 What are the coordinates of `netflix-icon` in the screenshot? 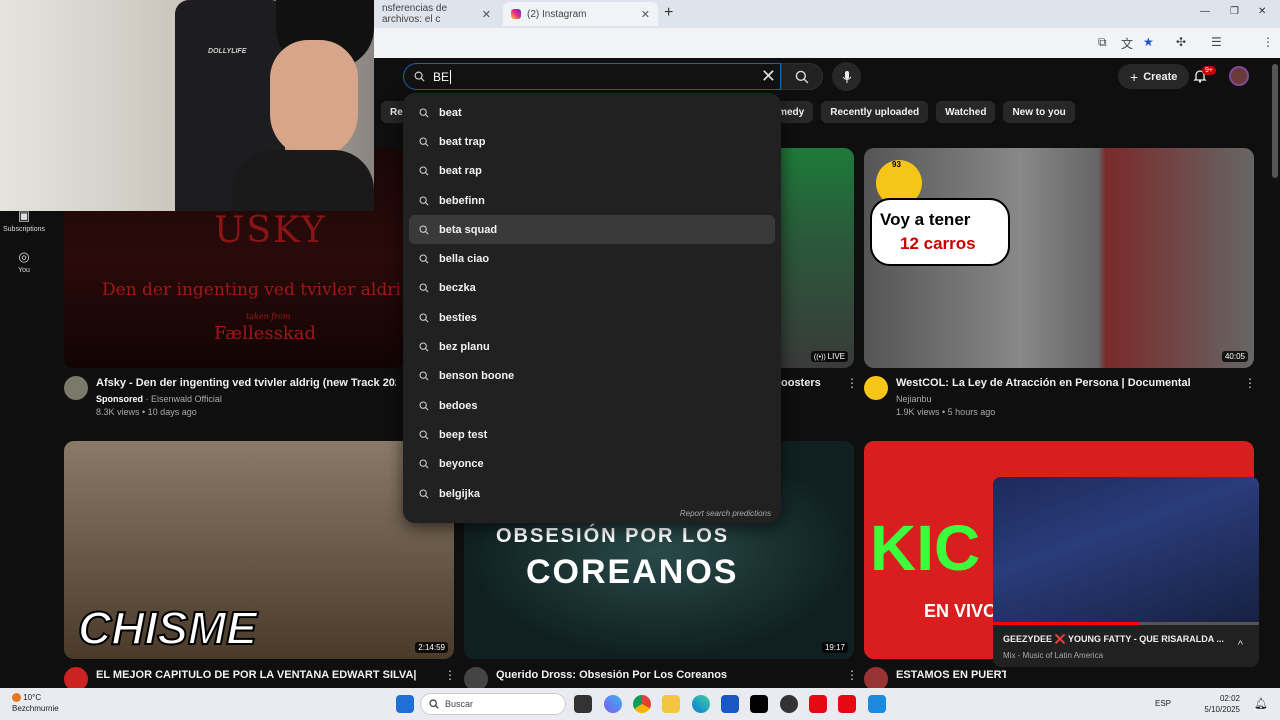 It's located at (818, 704).